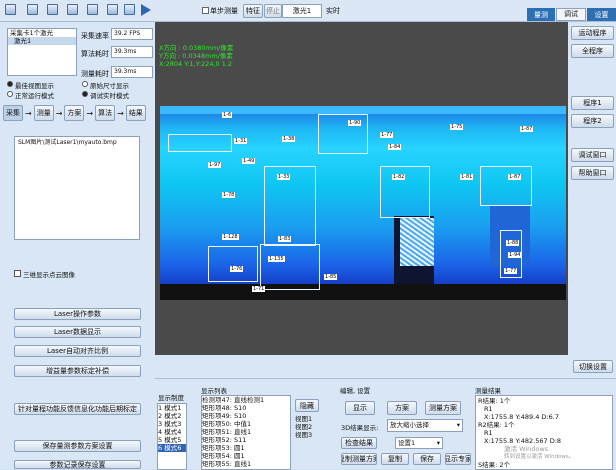  What do you see at coordinates (273, 11) in the screenshot?
I see `stop-button: 停止` at bounding box center [273, 11].